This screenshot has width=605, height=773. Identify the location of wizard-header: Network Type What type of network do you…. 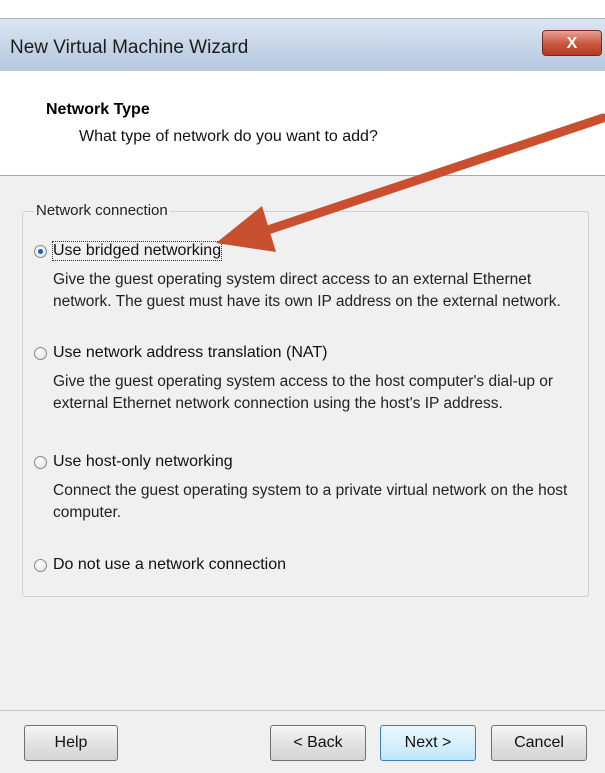
(302, 128).